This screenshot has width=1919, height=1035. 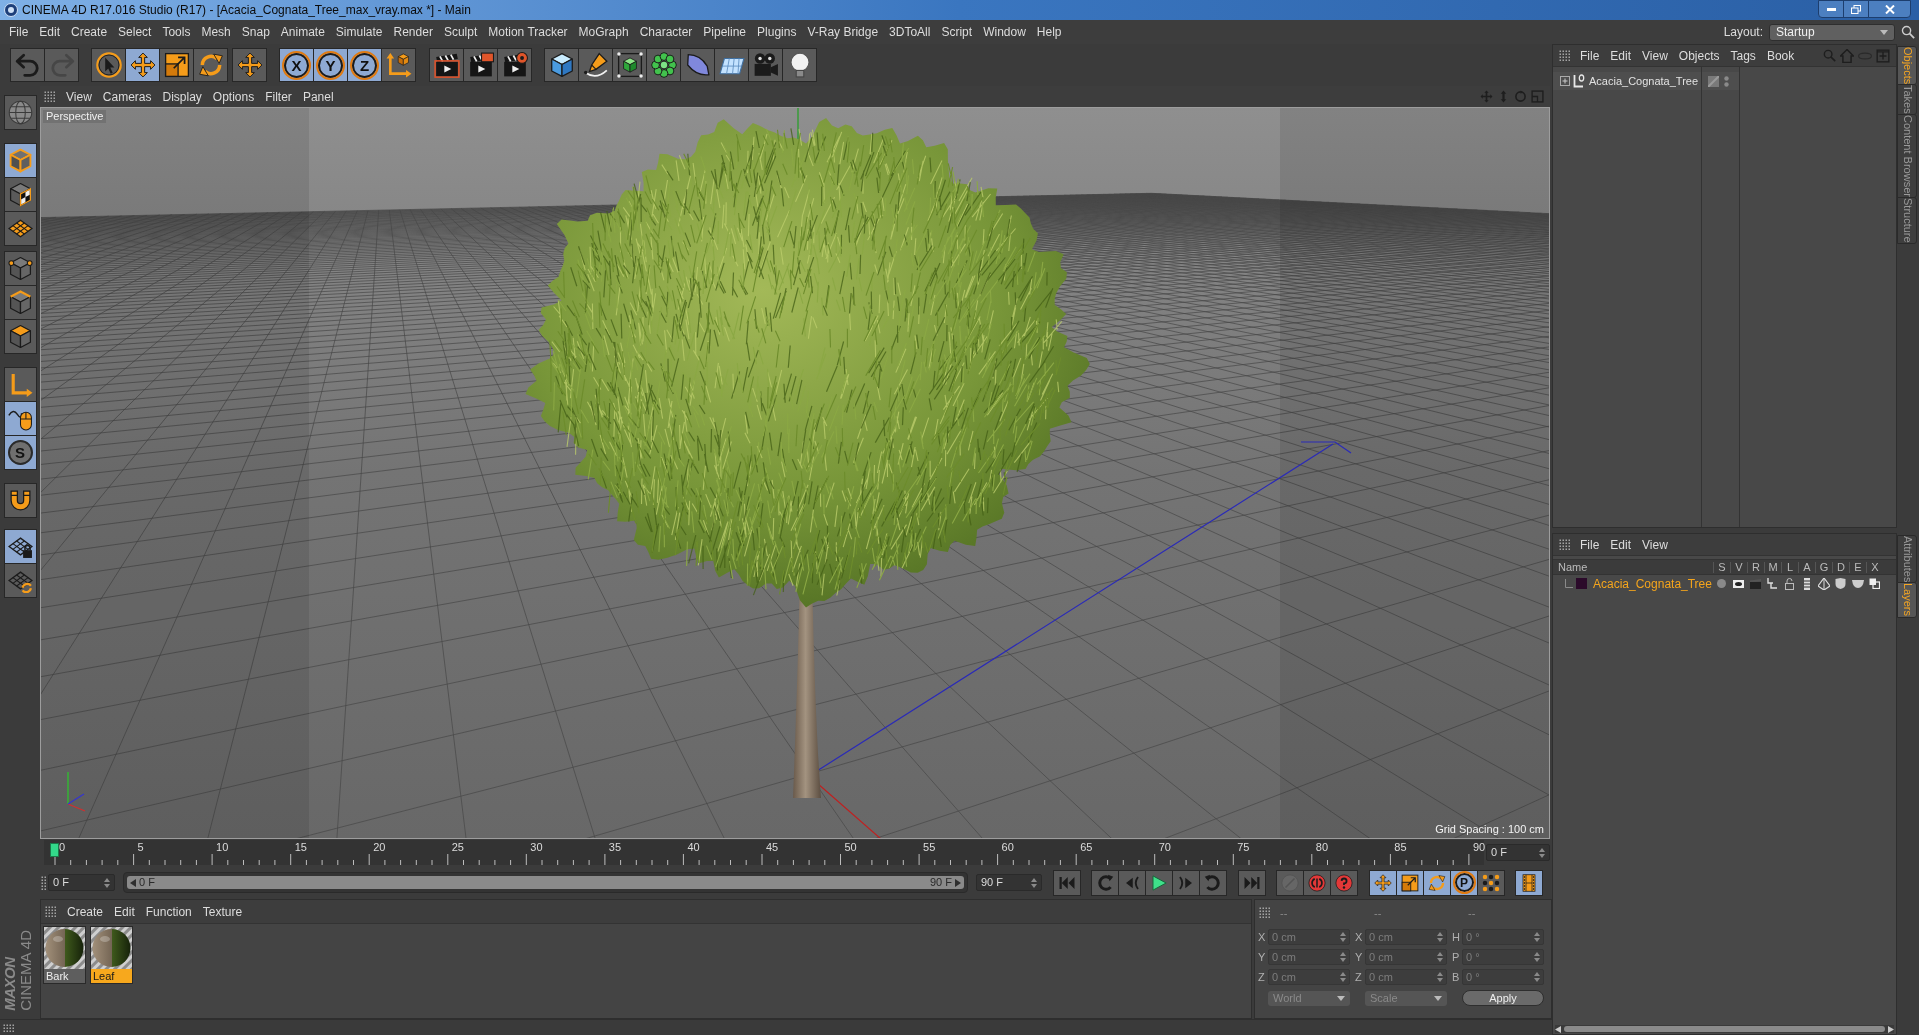 I want to click on workplane-lock-button, so click(x=20, y=546).